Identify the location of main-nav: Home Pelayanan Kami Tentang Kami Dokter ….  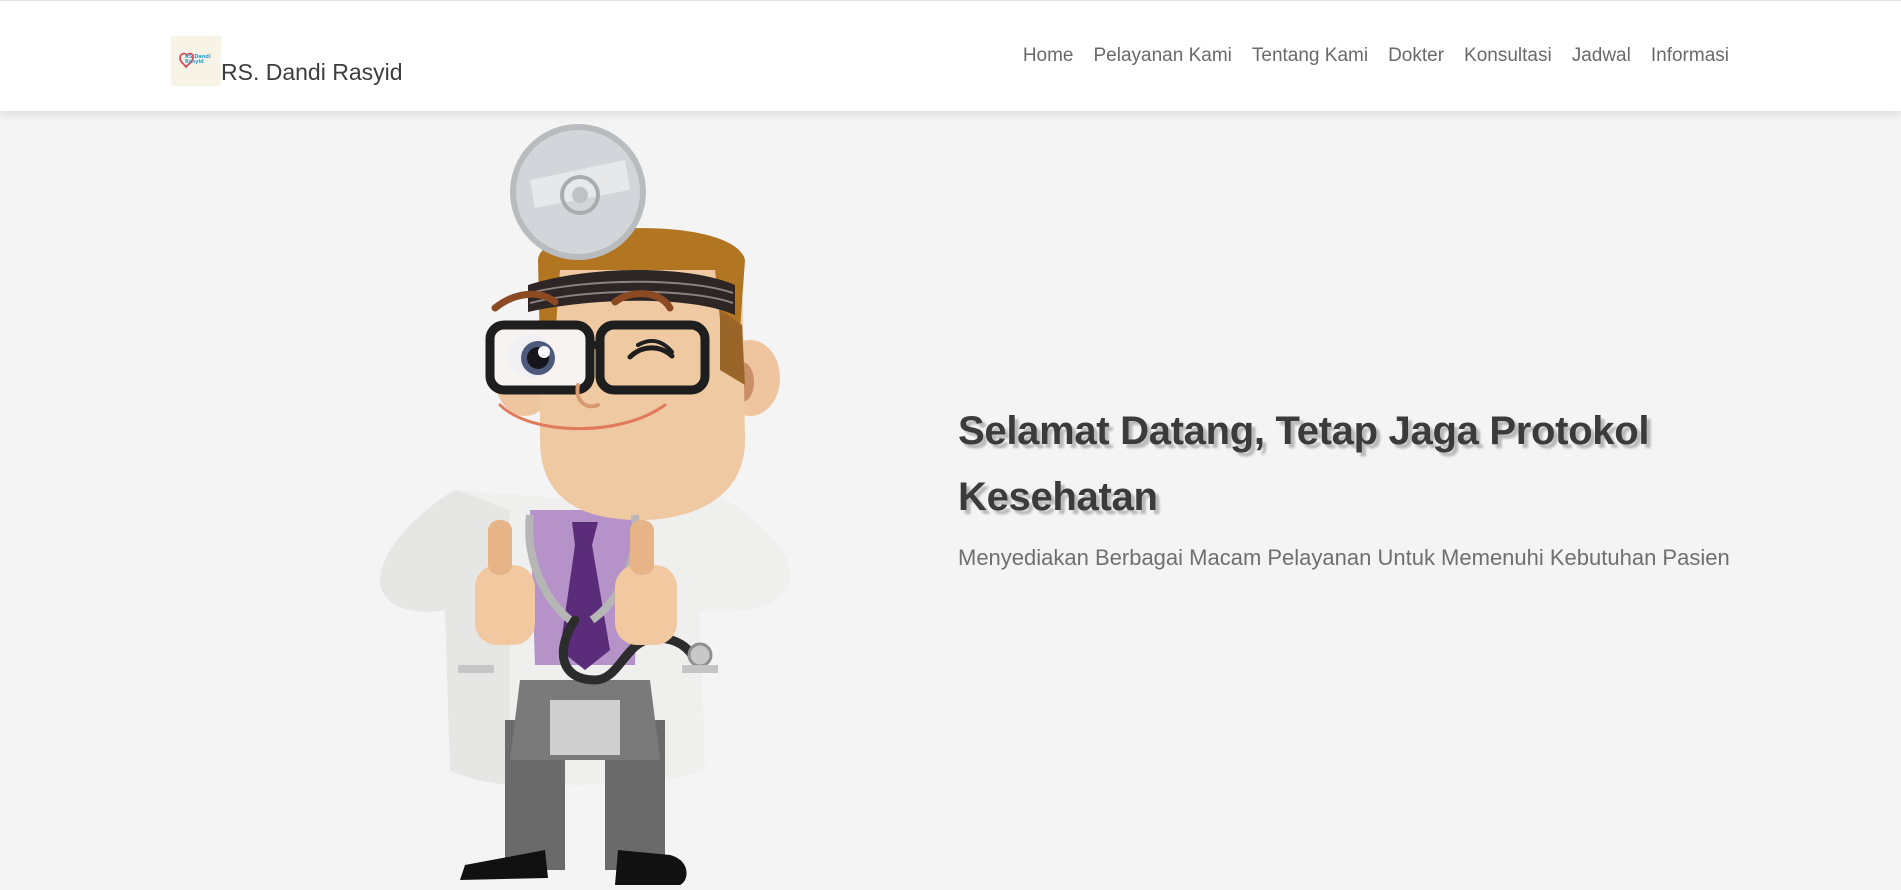
(1376, 56).